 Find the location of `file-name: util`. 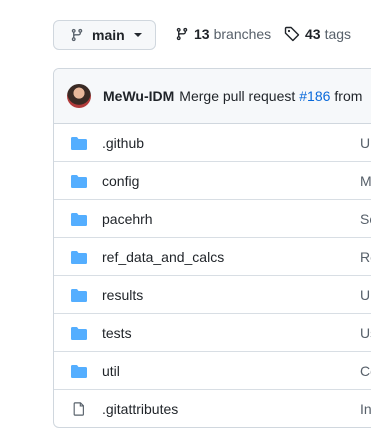

file-name: util is located at coordinates (111, 371).